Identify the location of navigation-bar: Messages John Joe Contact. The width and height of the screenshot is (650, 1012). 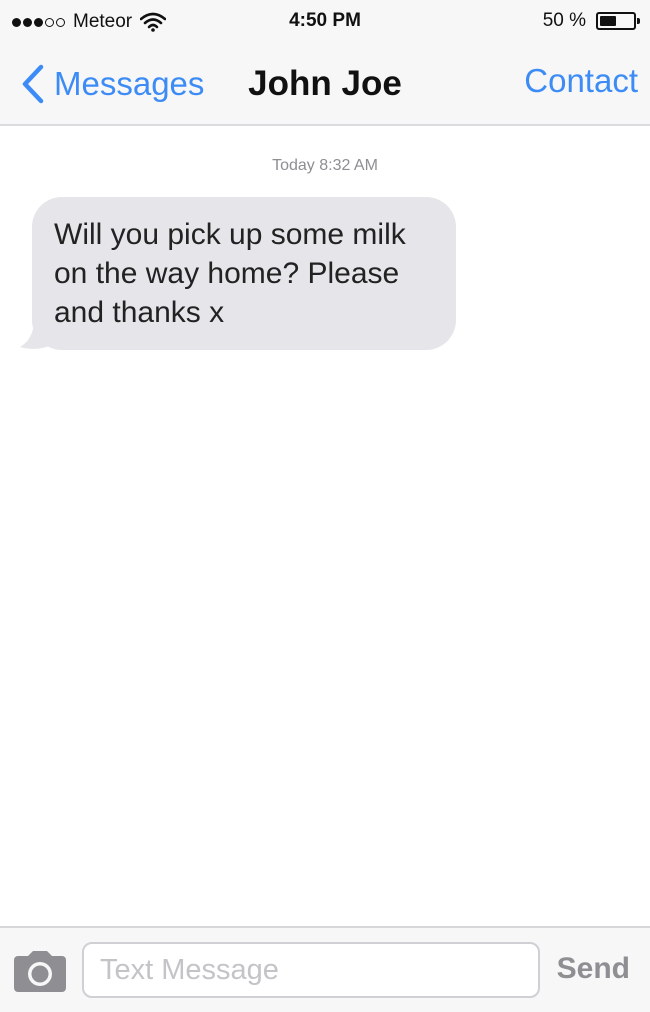
(325, 85).